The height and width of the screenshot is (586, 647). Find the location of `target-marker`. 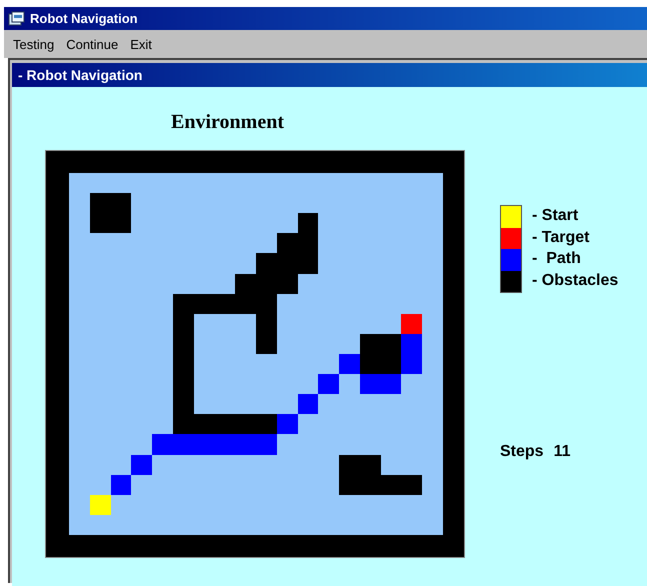

target-marker is located at coordinates (411, 324).